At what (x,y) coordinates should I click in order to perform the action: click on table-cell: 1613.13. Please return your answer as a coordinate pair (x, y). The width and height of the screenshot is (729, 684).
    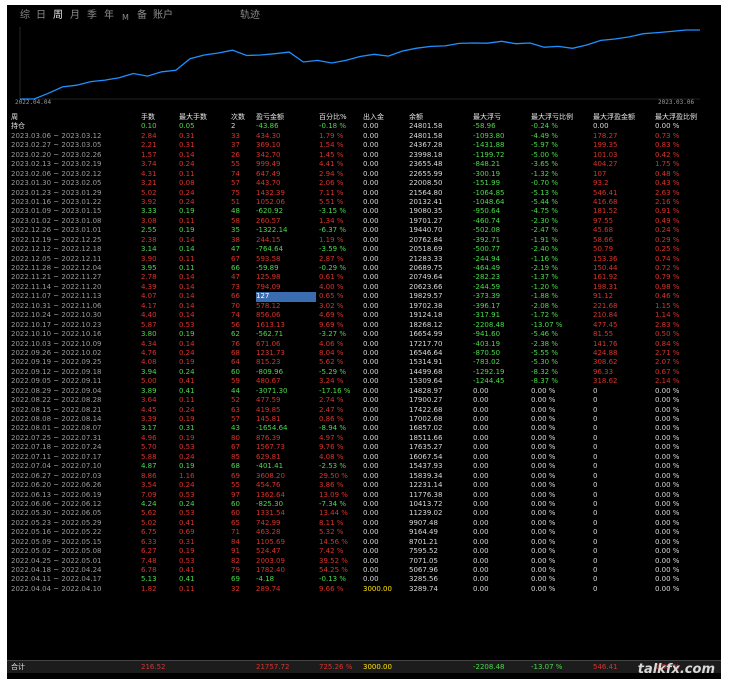
    Looking at the image, I should click on (270, 324).